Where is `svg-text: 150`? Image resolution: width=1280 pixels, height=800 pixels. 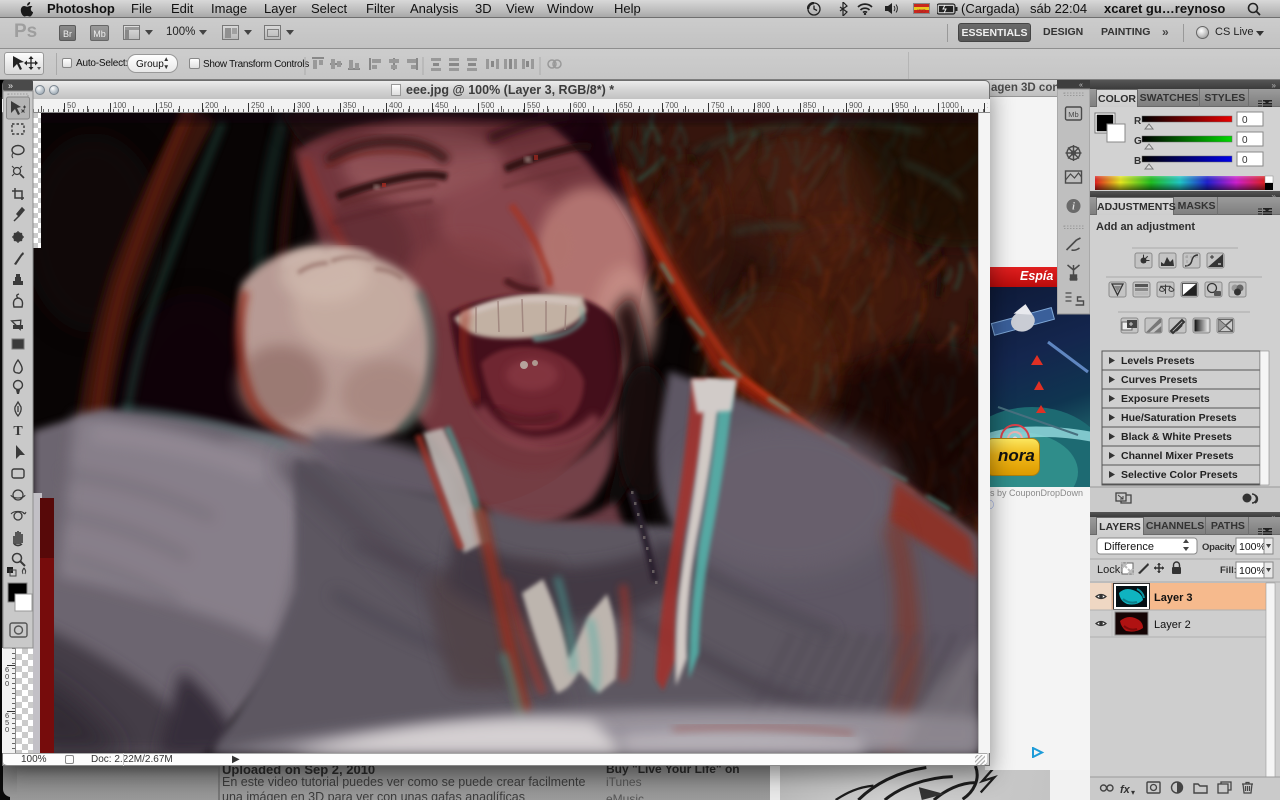 svg-text: 150 is located at coordinates (166, 105).